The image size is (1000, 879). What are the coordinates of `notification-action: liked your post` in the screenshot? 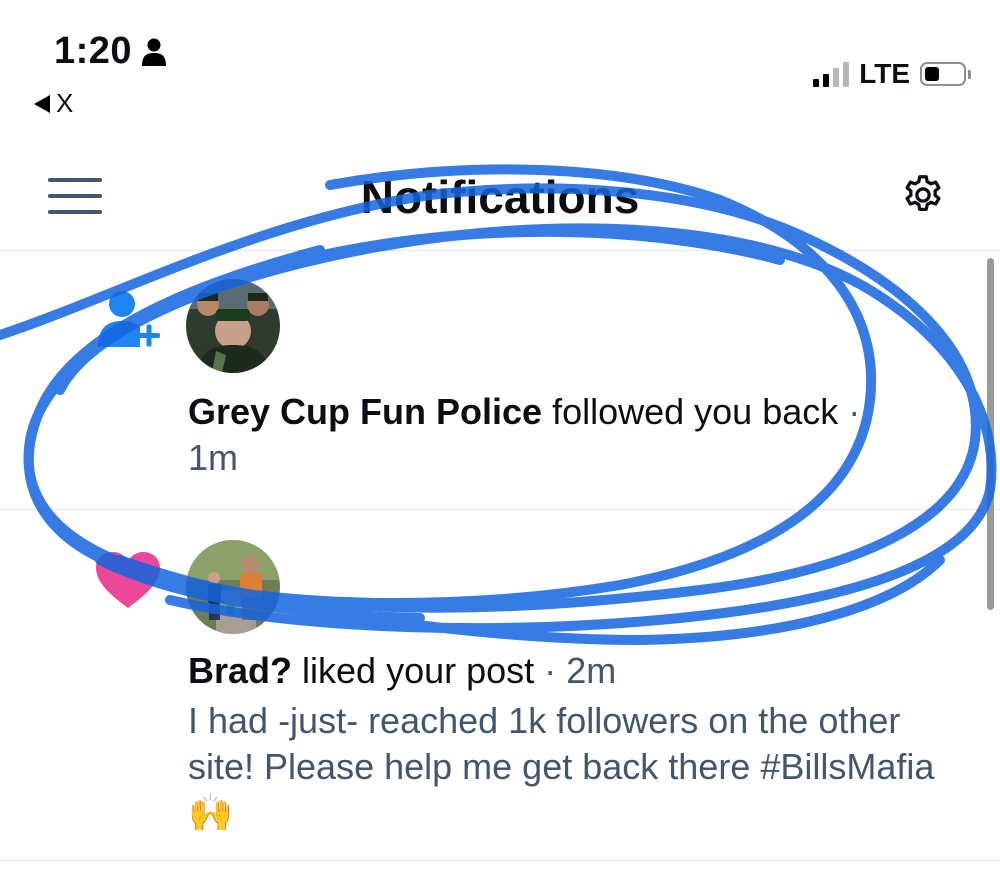 It's located at (418, 670).